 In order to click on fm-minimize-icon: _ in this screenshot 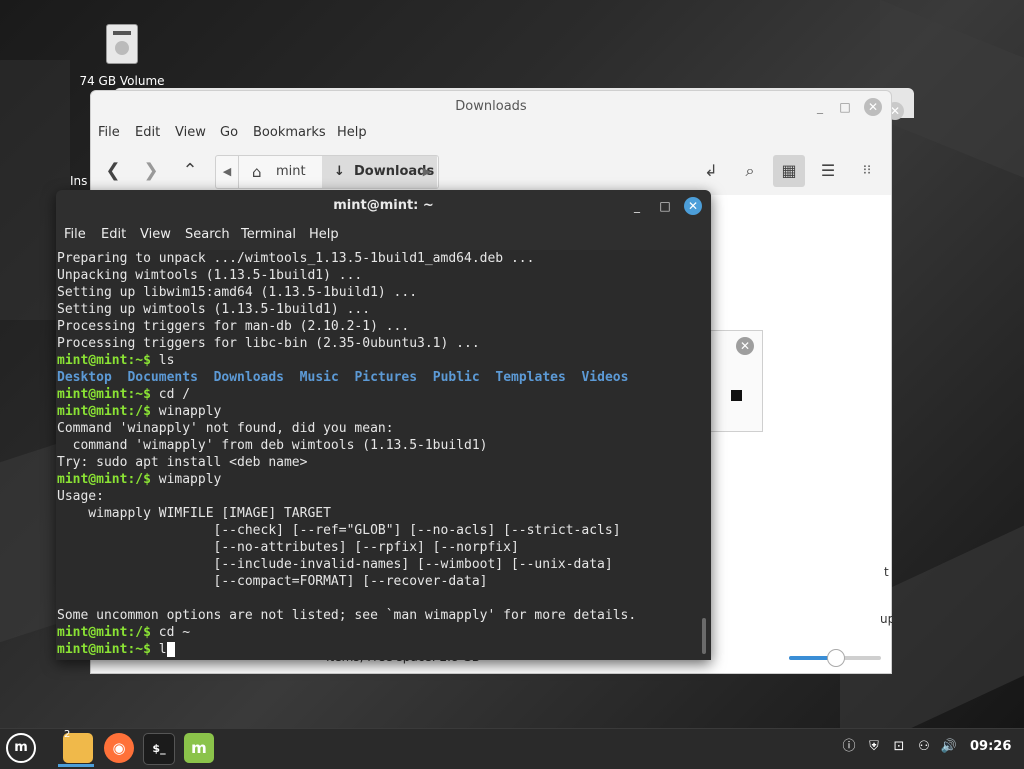, I will do `click(820, 107)`.